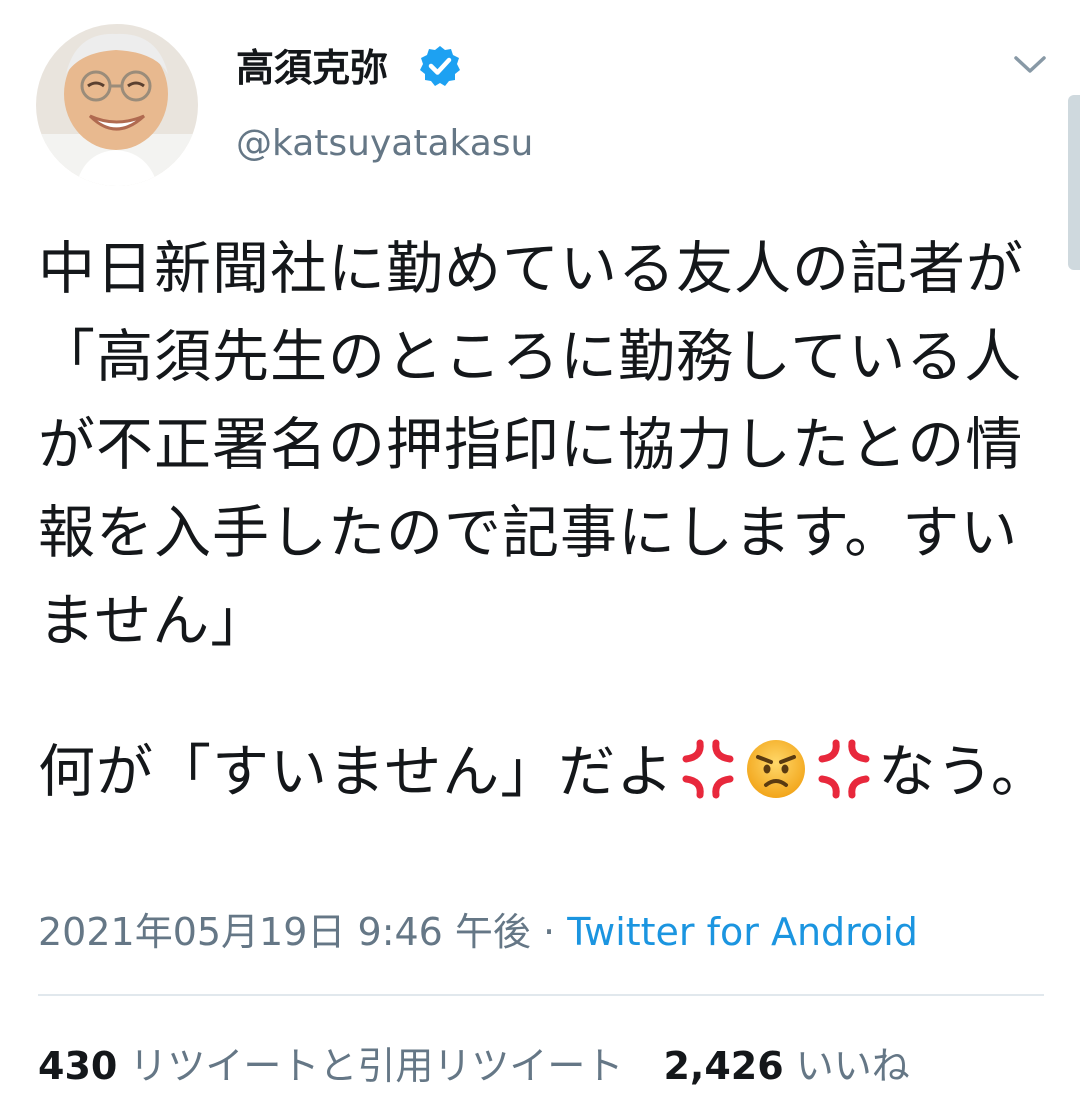  I want to click on divider, so click(541, 995).